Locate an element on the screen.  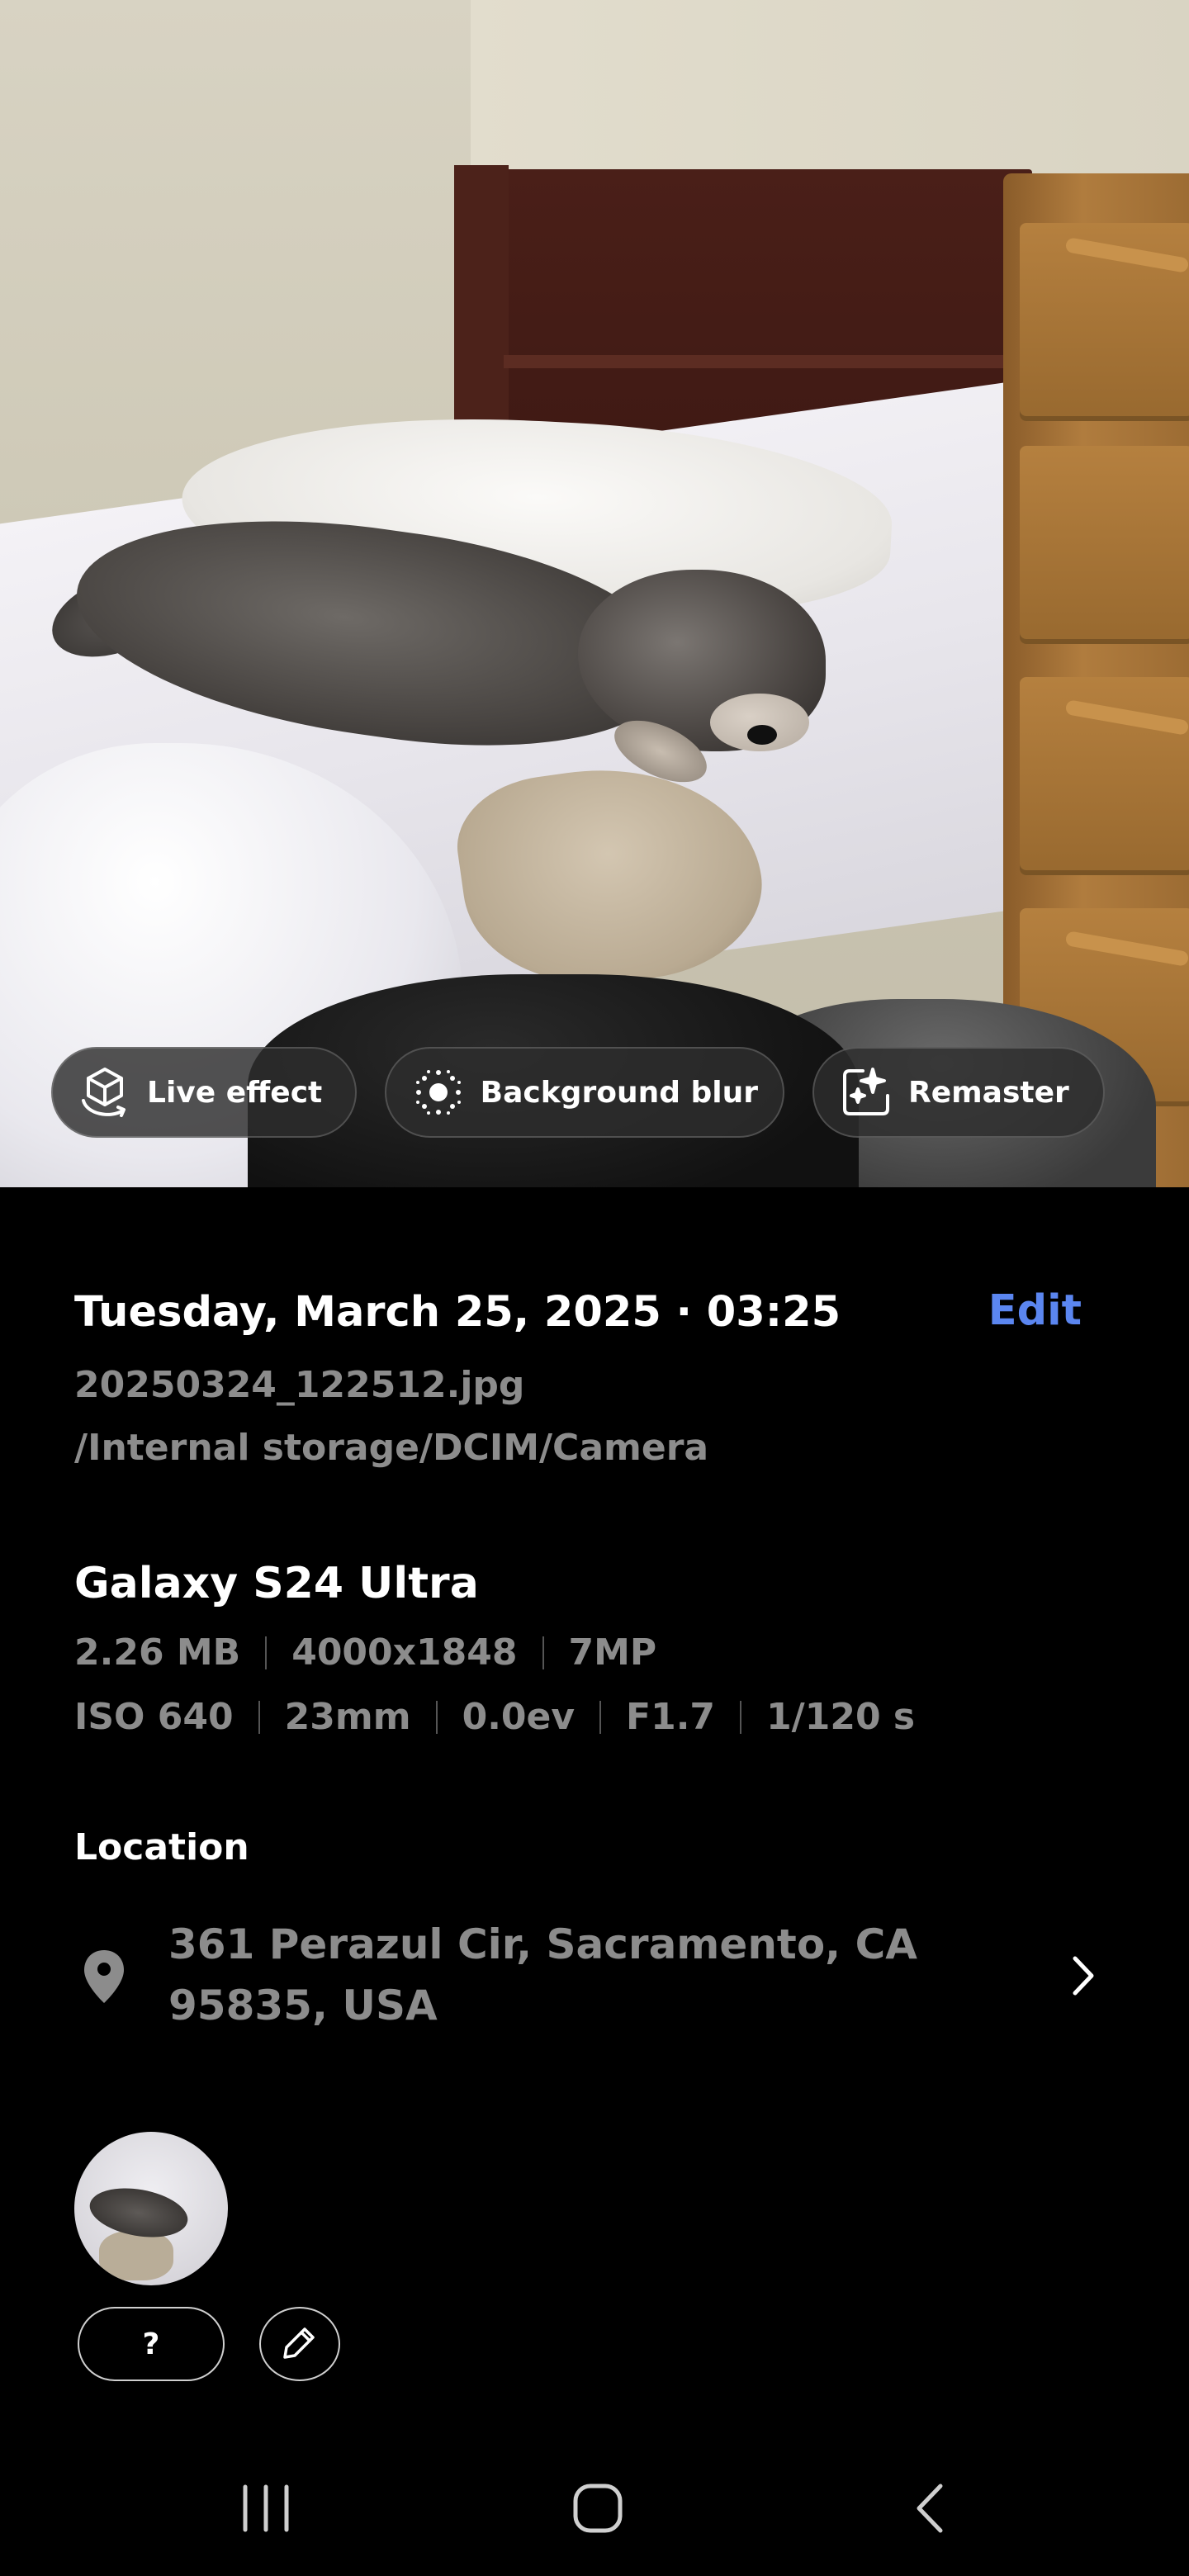
face-thumbnail is located at coordinates (151, 2208).